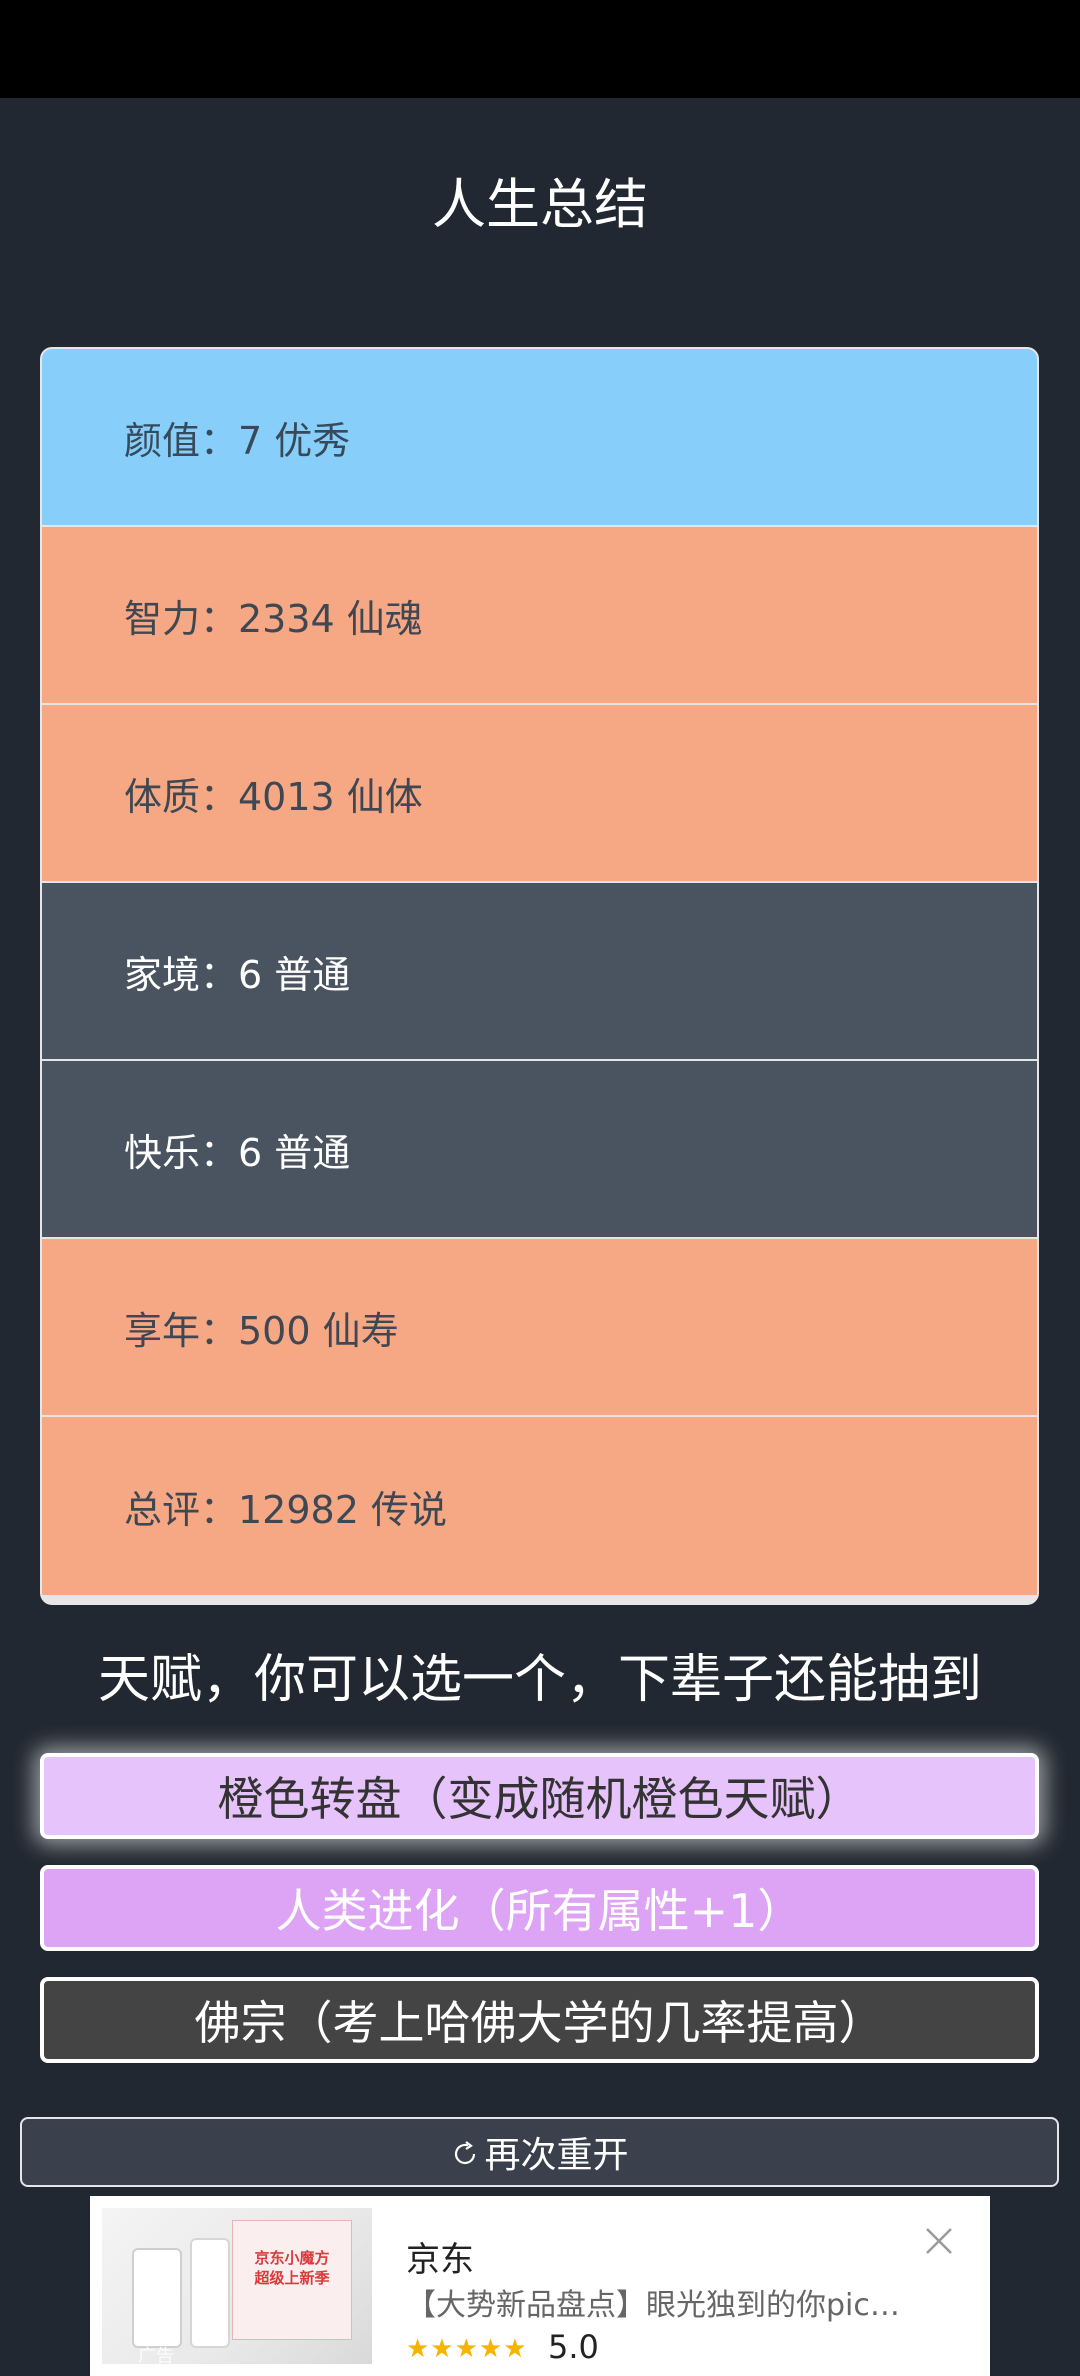  Describe the element at coordinates (465, 2152) in the screenshot. I see `refresh-icon` at that location.